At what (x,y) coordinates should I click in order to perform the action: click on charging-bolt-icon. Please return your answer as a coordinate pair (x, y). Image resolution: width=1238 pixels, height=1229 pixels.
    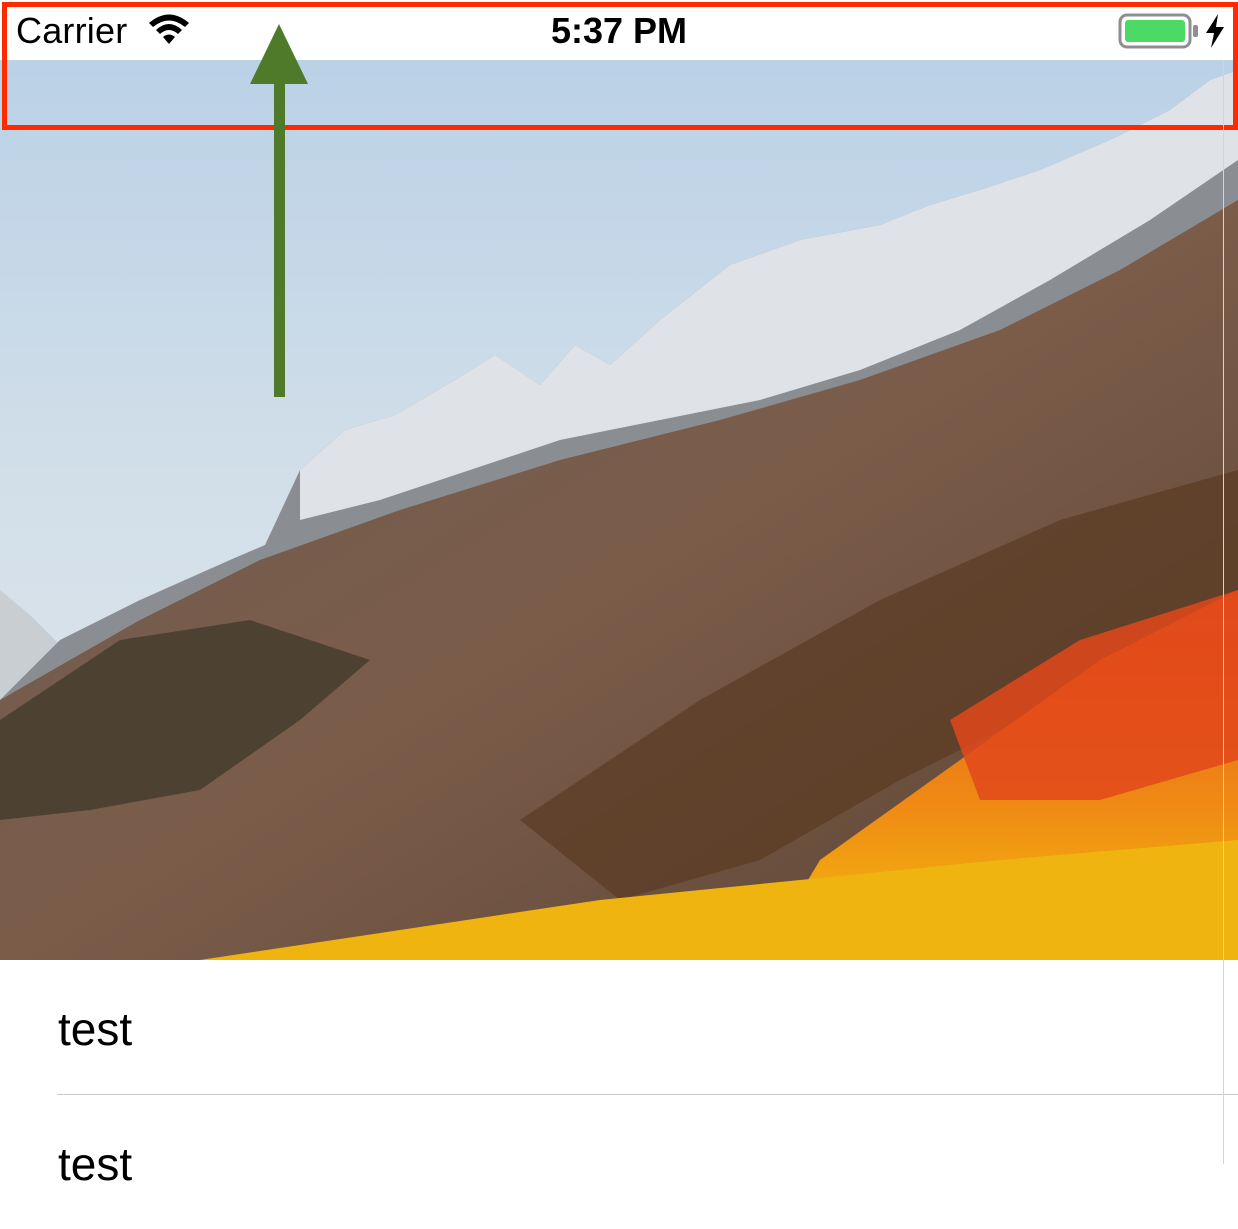
    Looking at the image, I should click on (1215, 31).